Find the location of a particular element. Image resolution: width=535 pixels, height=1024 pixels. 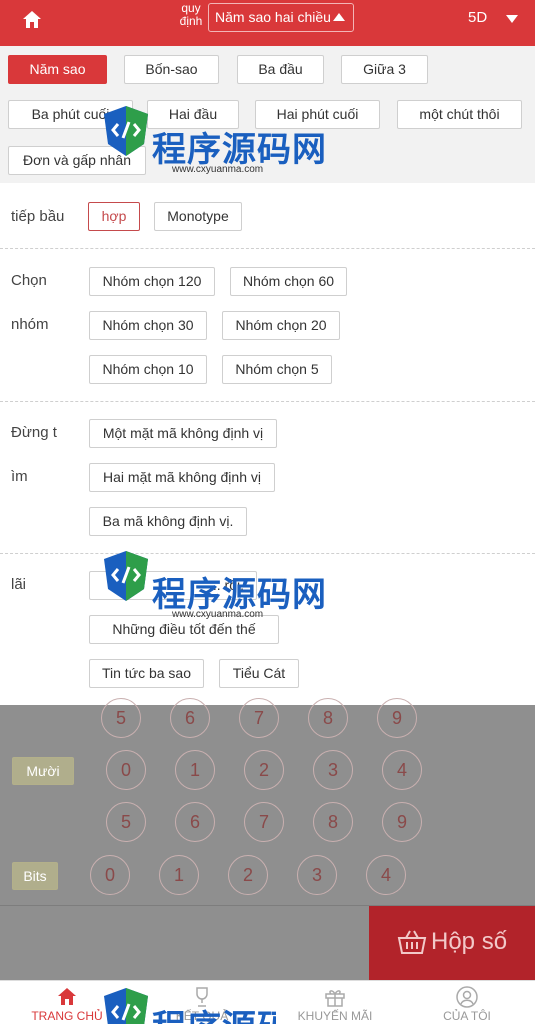

watermark: 程序源码网 is located at coordinates (186, 1003).